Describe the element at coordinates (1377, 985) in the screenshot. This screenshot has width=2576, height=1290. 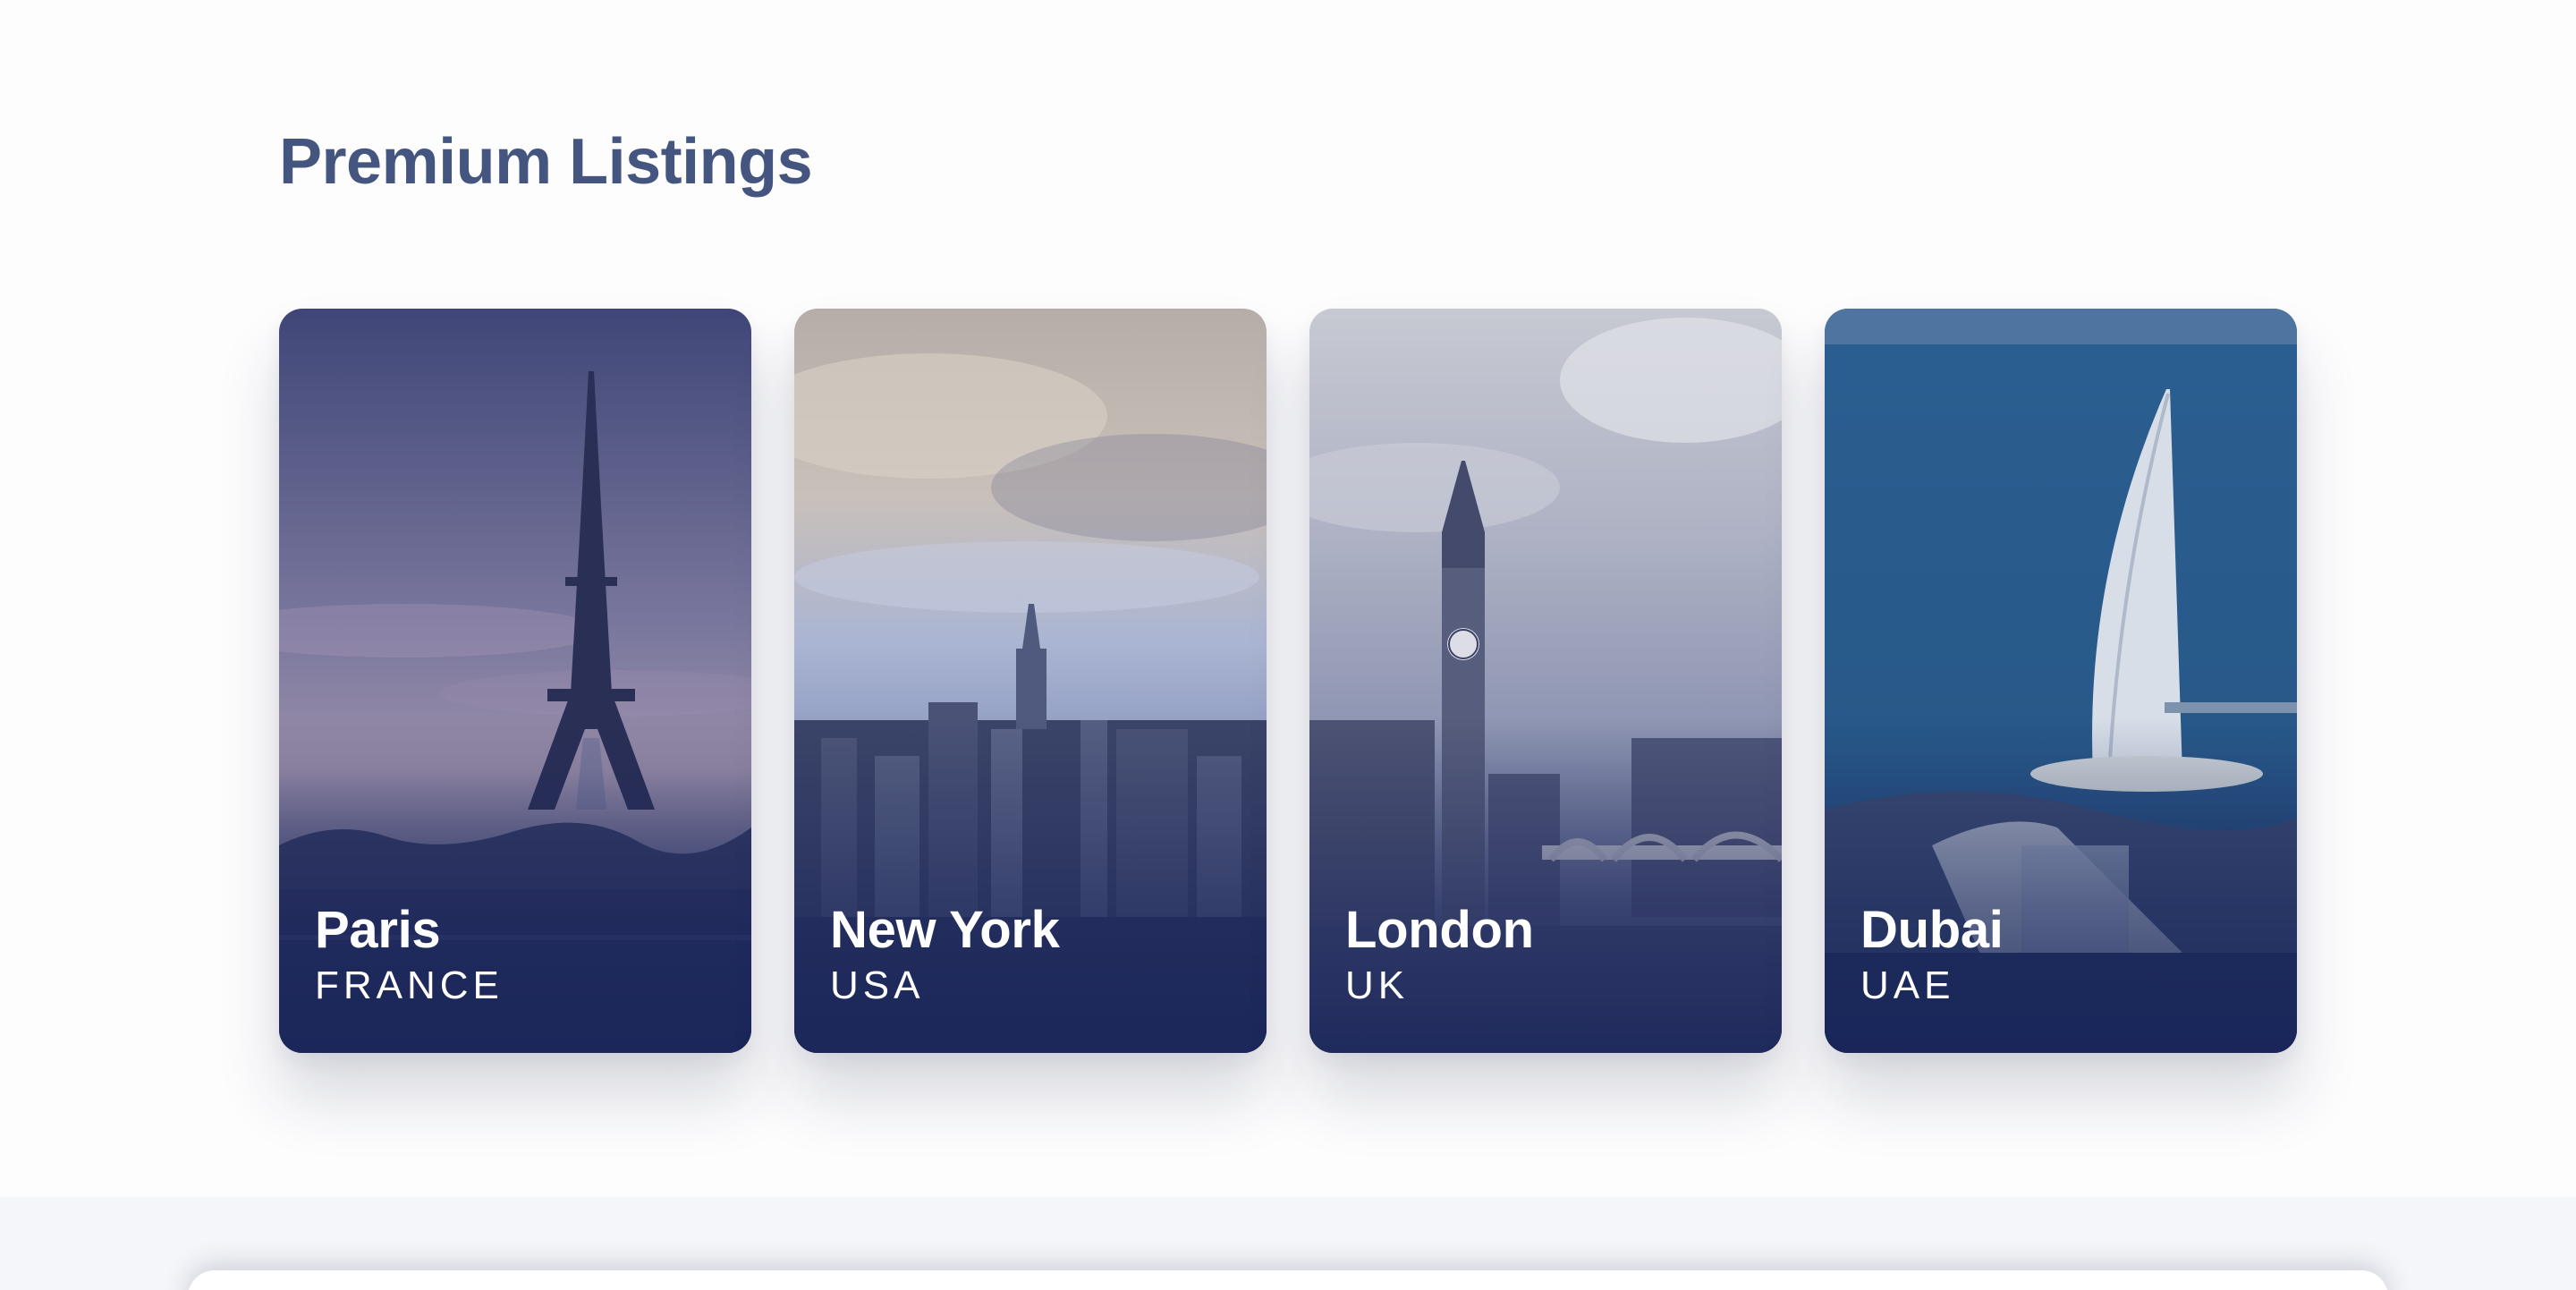
I see `card-country: UK` at that location.